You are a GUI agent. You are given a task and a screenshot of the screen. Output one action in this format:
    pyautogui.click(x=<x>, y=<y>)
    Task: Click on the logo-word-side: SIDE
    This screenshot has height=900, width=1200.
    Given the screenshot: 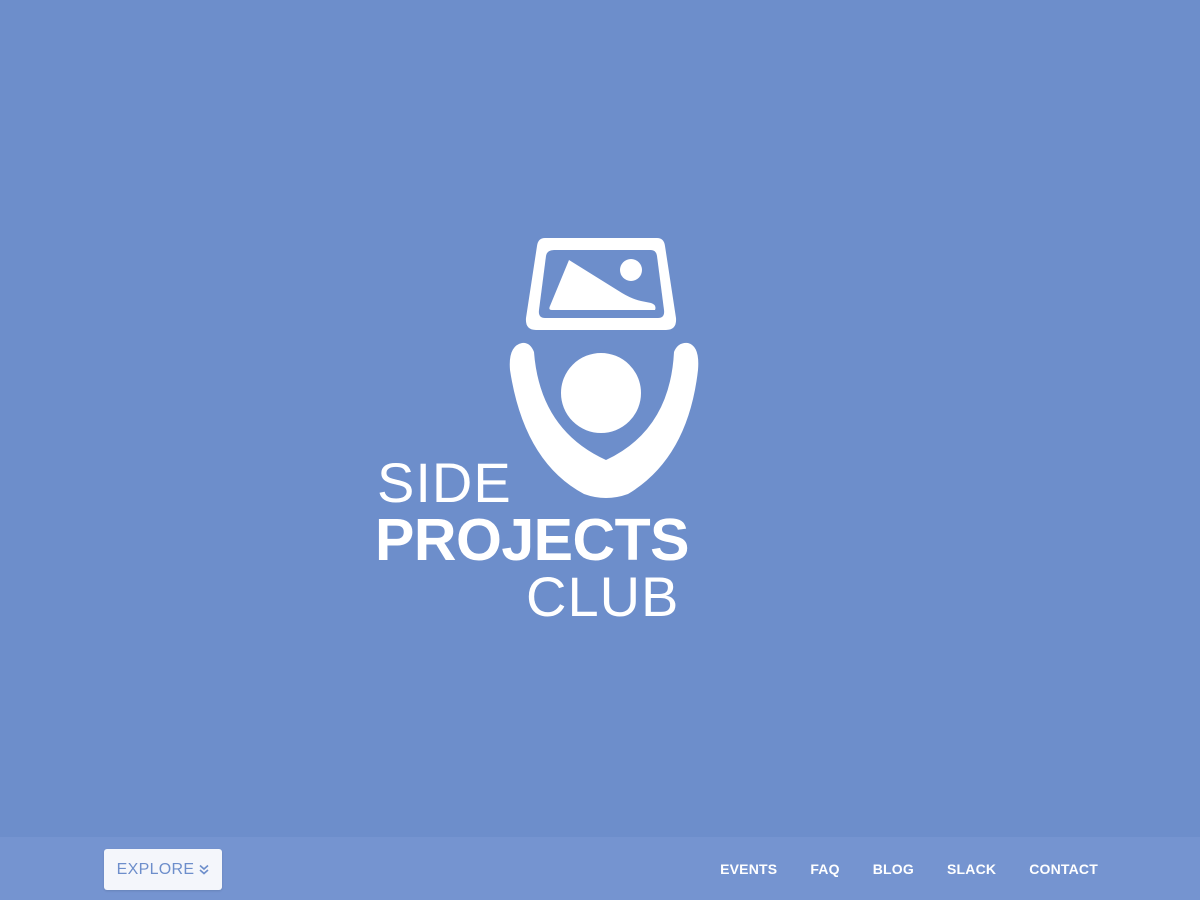 What is the action you would take?
    pyautogui.click(x=444, y=482)
    